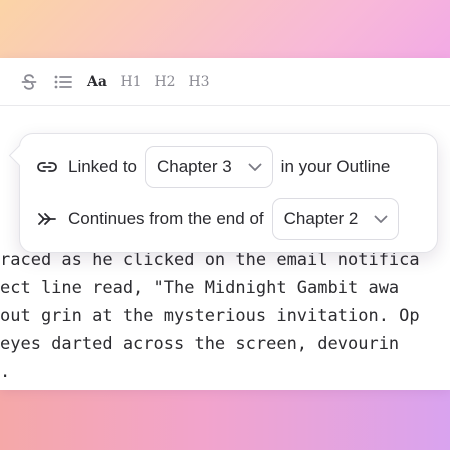 This screenshot has height=450, width=450. Describe the element at coordinates (102, 166) in the screenshot. I see `linked-to-label: Linked to` at that location.